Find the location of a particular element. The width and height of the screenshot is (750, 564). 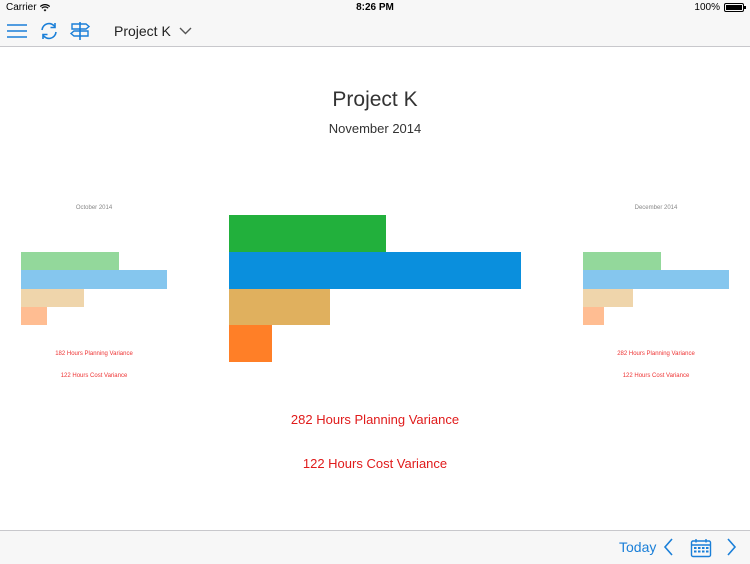

prev-bar-tan is located at coordinates (52, 298).